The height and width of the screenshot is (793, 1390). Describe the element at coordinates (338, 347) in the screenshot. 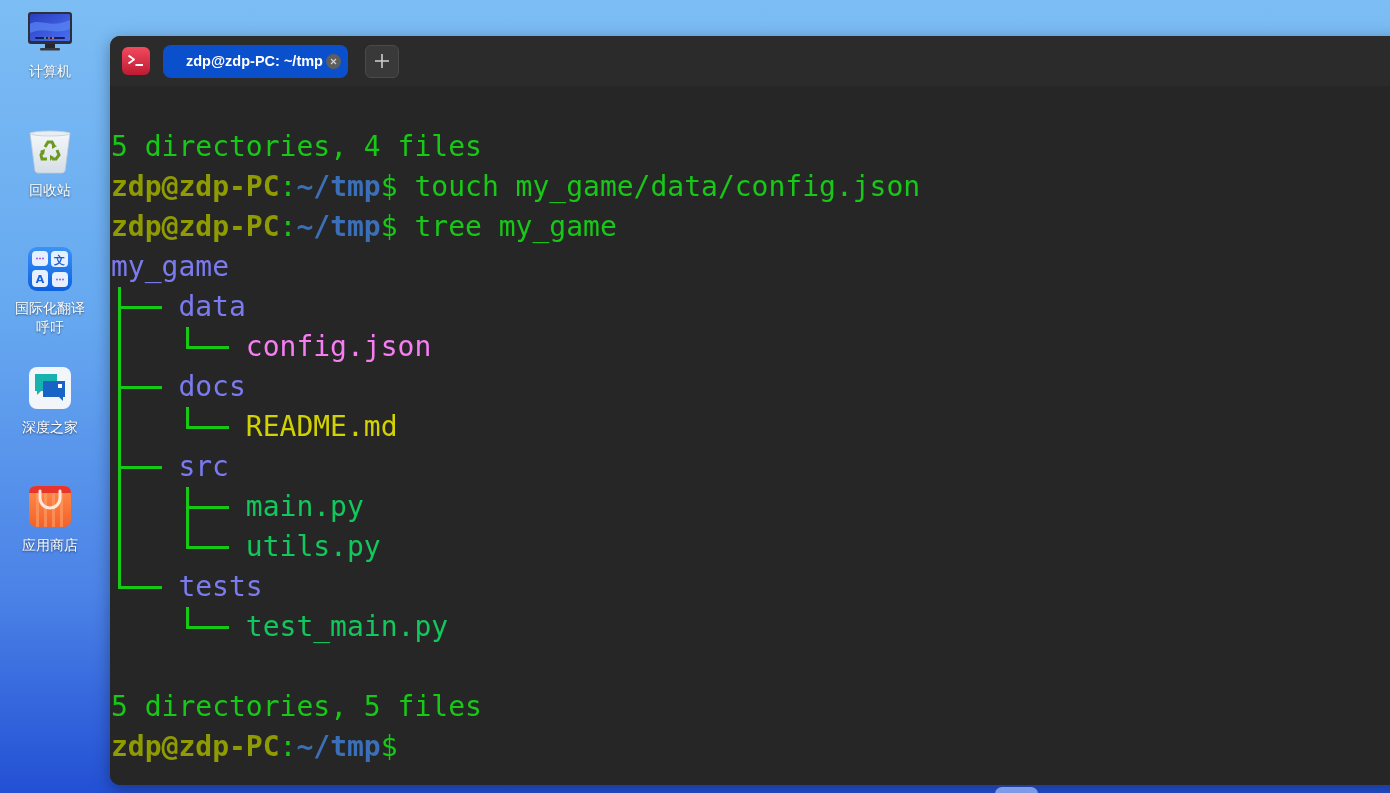

I see `file-name: config.json` at that location.